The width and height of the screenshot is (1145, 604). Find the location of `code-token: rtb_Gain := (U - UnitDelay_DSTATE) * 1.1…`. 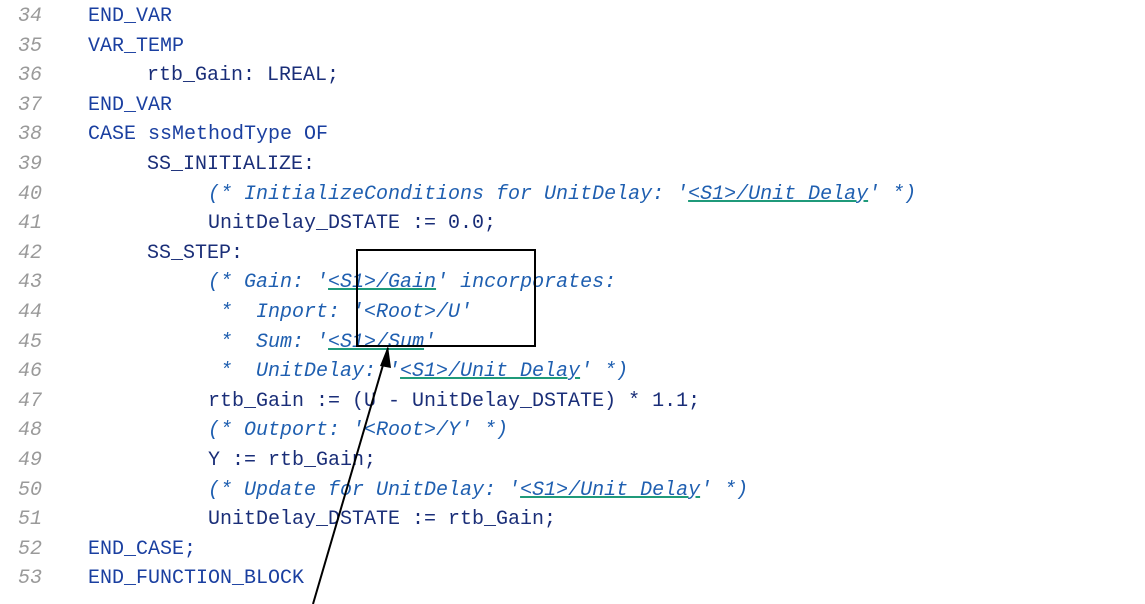

code-token: rtb_Gain := (U - UnitDelay_DSTATE) * 1.1… is located at coordinates (454, 401).